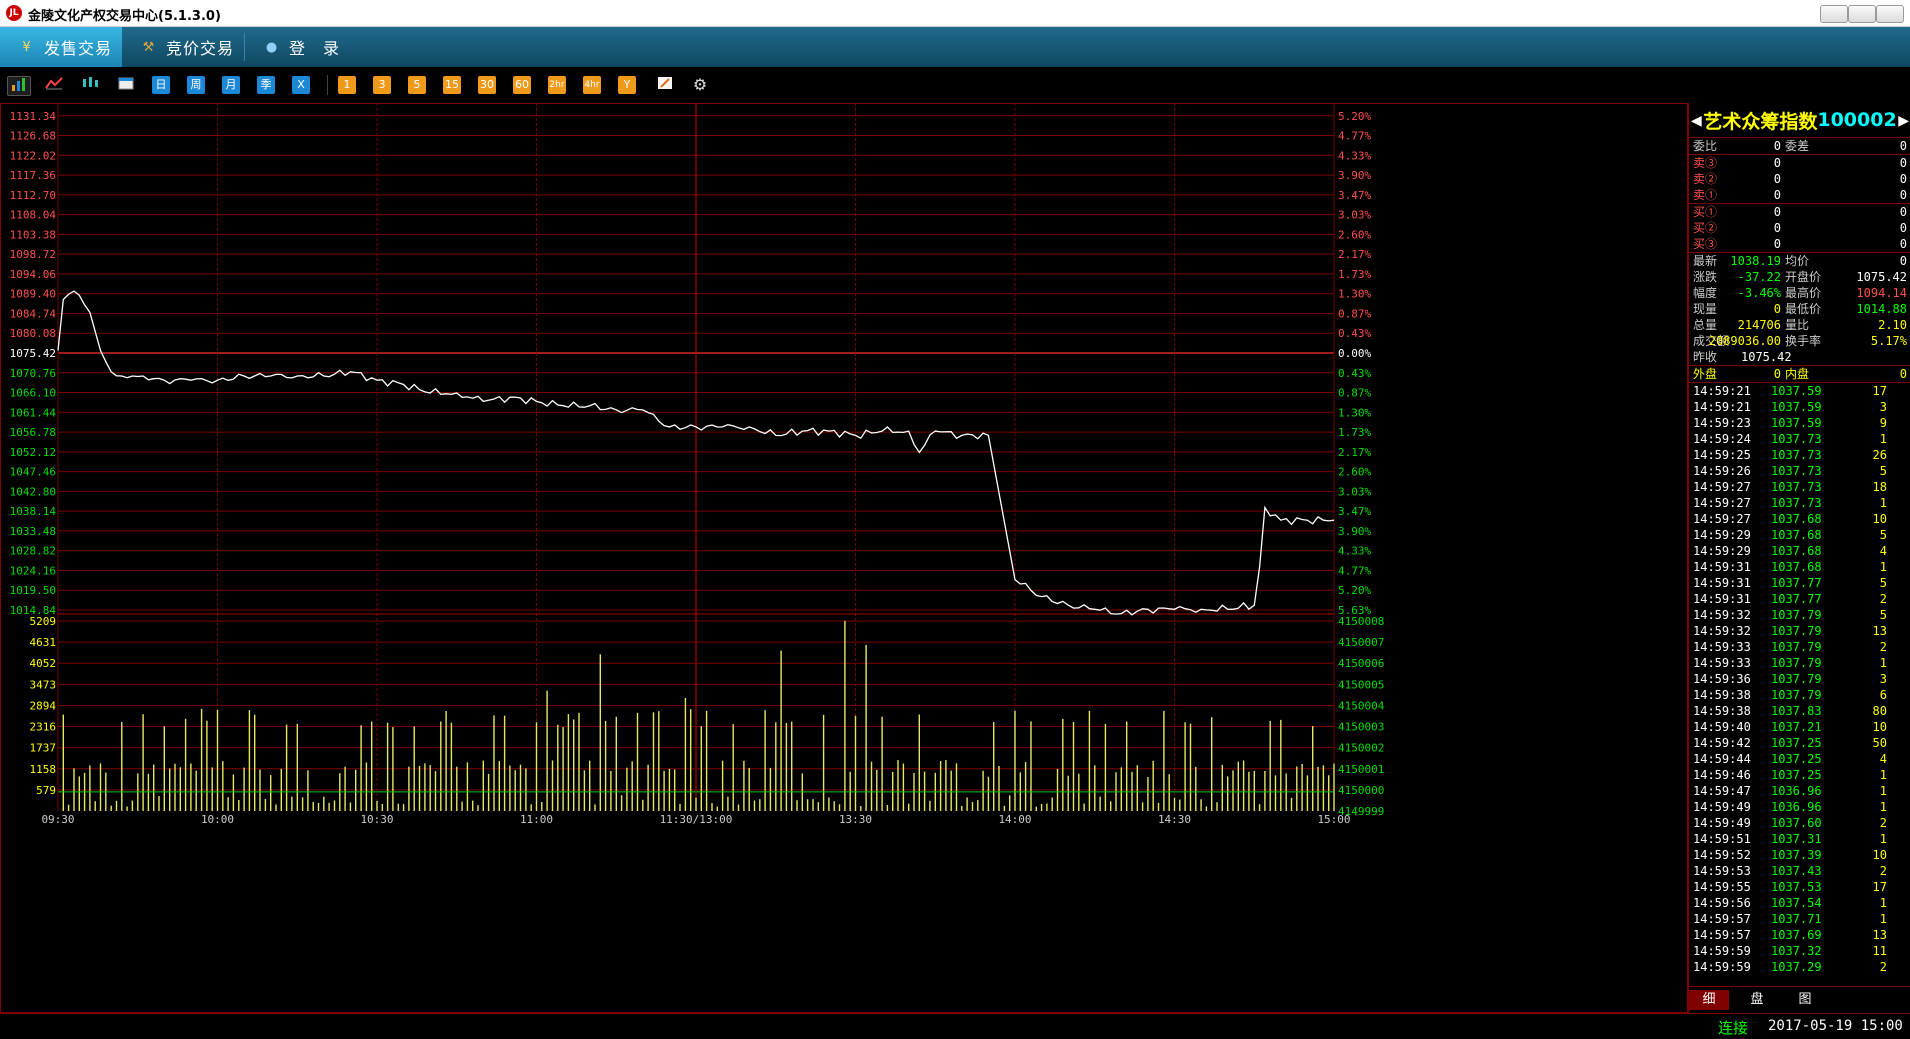 The width and height of the screenshot is (1910, 1039). What do you see at coordinates (1799, 823) in the screenshot?
I see `trade-row: 14:59:49 1037.60 2` at bounding box center [1799, 823].